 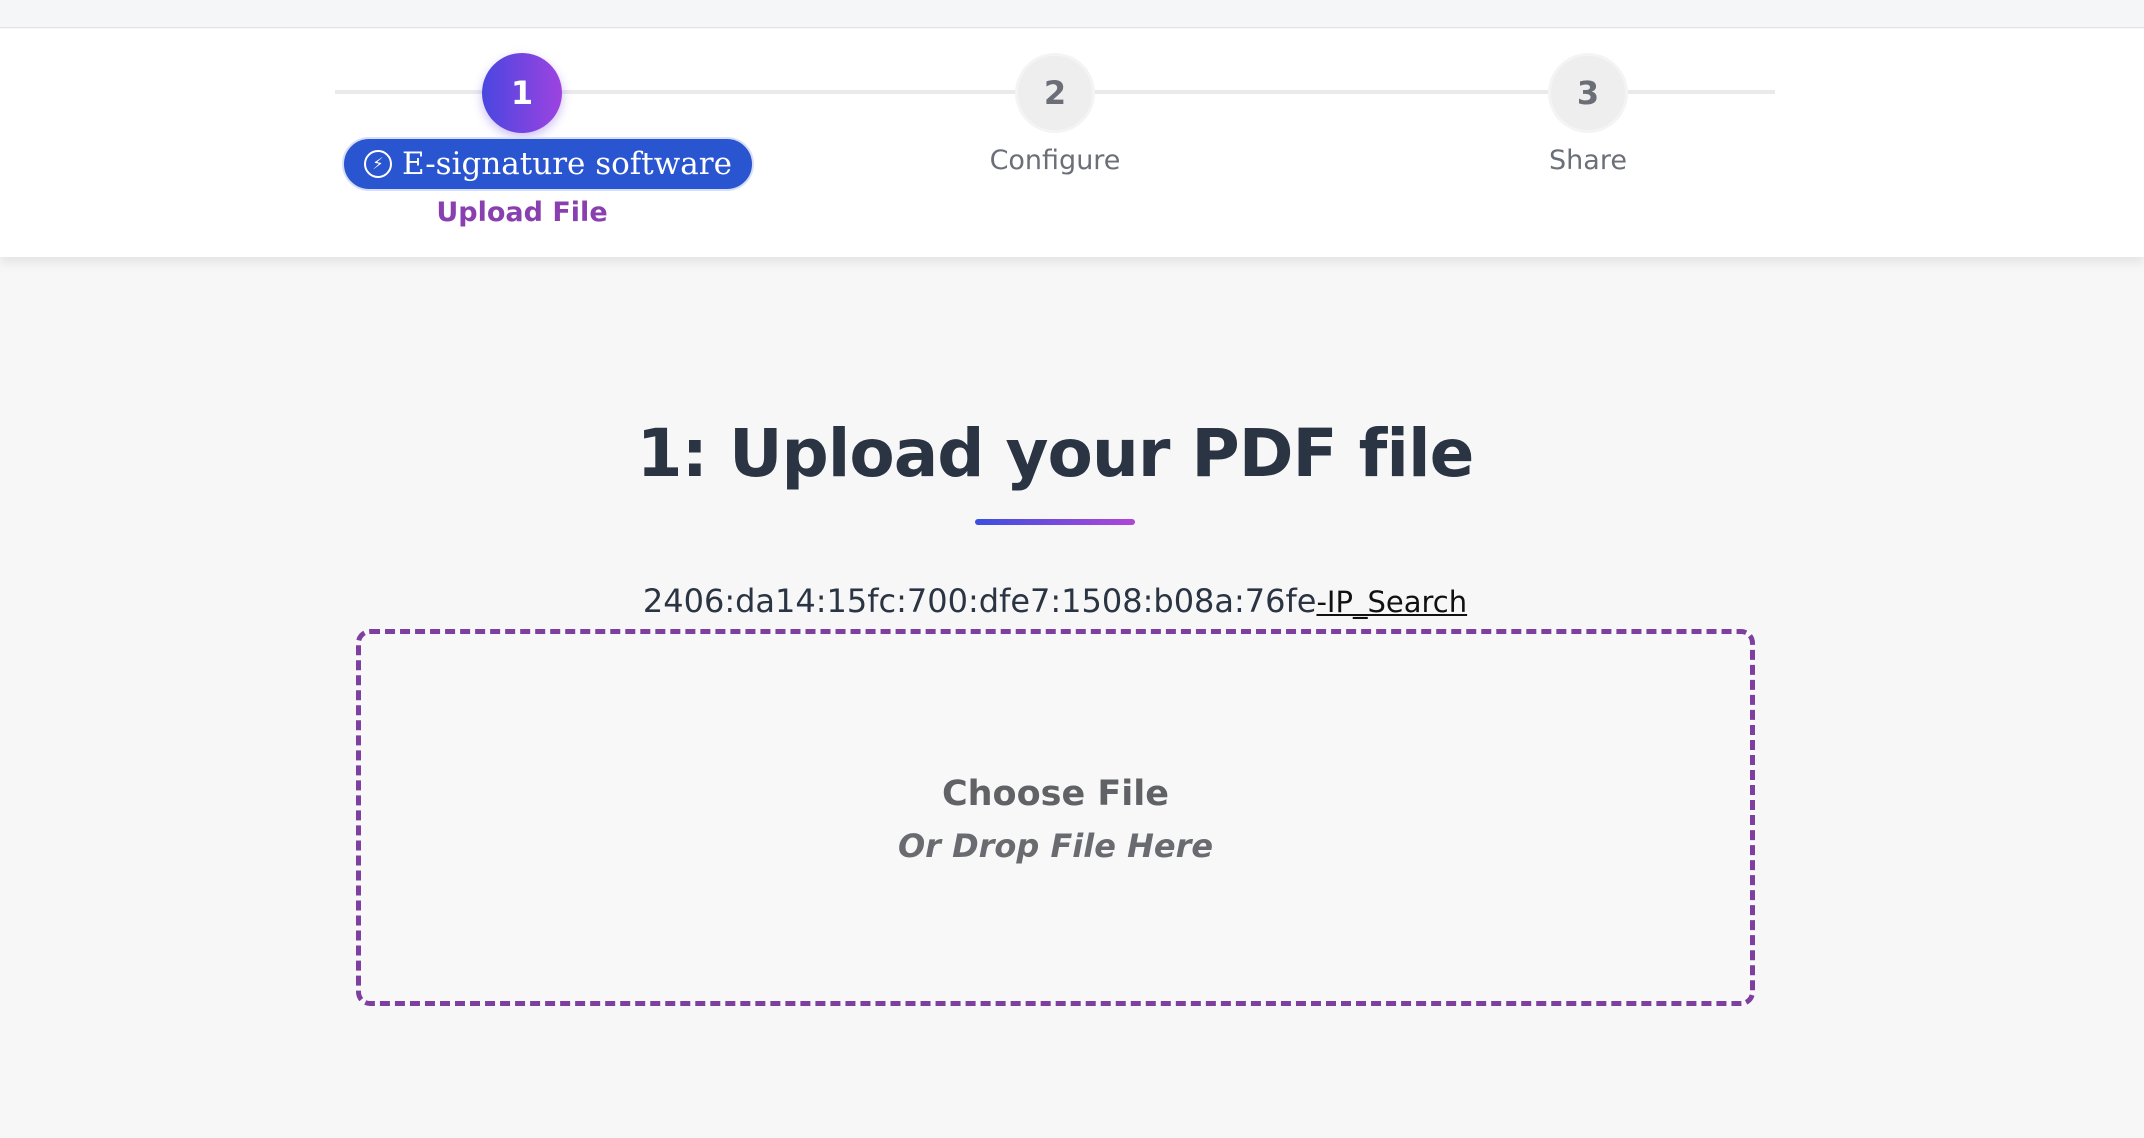 What do you see at coordinates (1055, 93) in the screenshot?
I see `step-2-circle: 2` at bounding box center [1055, 93].